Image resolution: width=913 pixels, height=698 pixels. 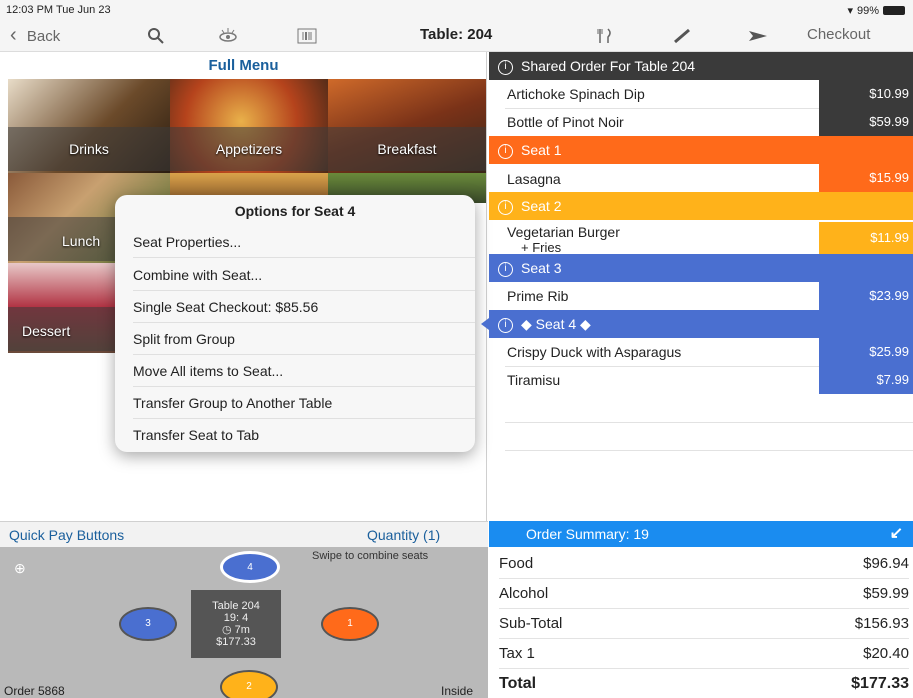 I want to click on summary-row-alcohol: Alcohol $59.99, so click(x=704, y=594).